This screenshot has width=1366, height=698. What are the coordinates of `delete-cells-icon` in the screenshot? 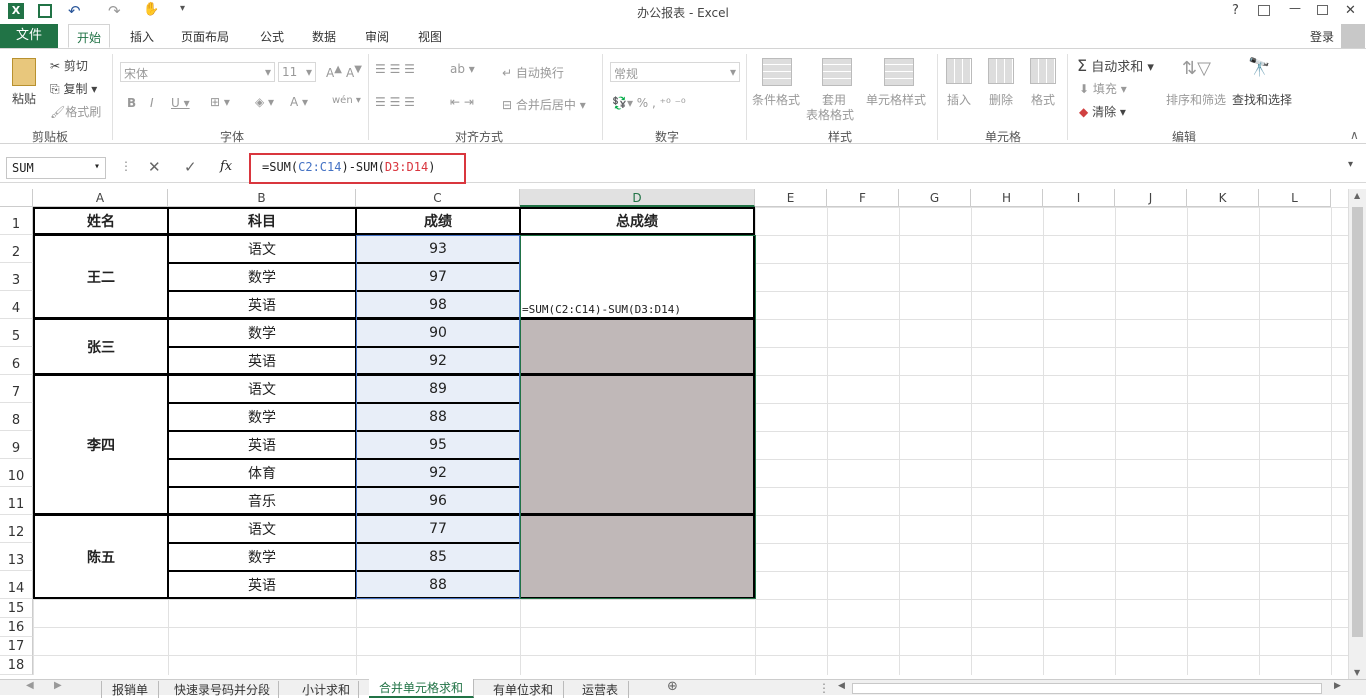 It's located at (1001, 71).